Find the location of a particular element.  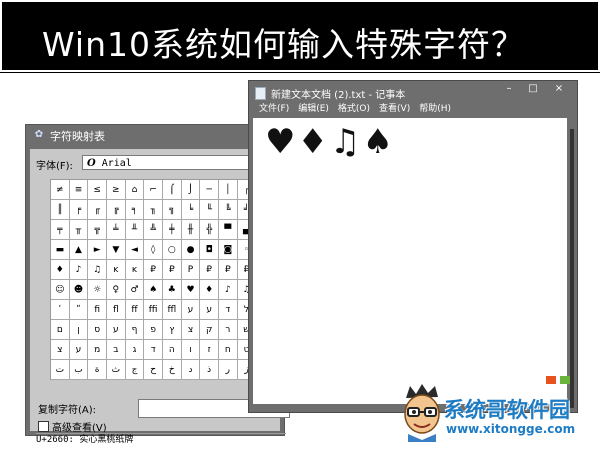

character-cell: ╒ is located at coordinates (79, 210).